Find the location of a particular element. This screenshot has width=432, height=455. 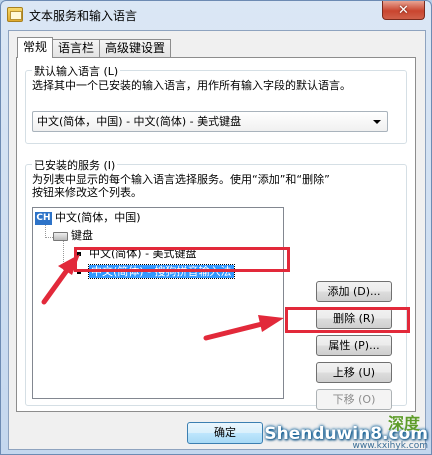

tree-item-keyboard-group: 键盘 is located at coordinates (73, 235).